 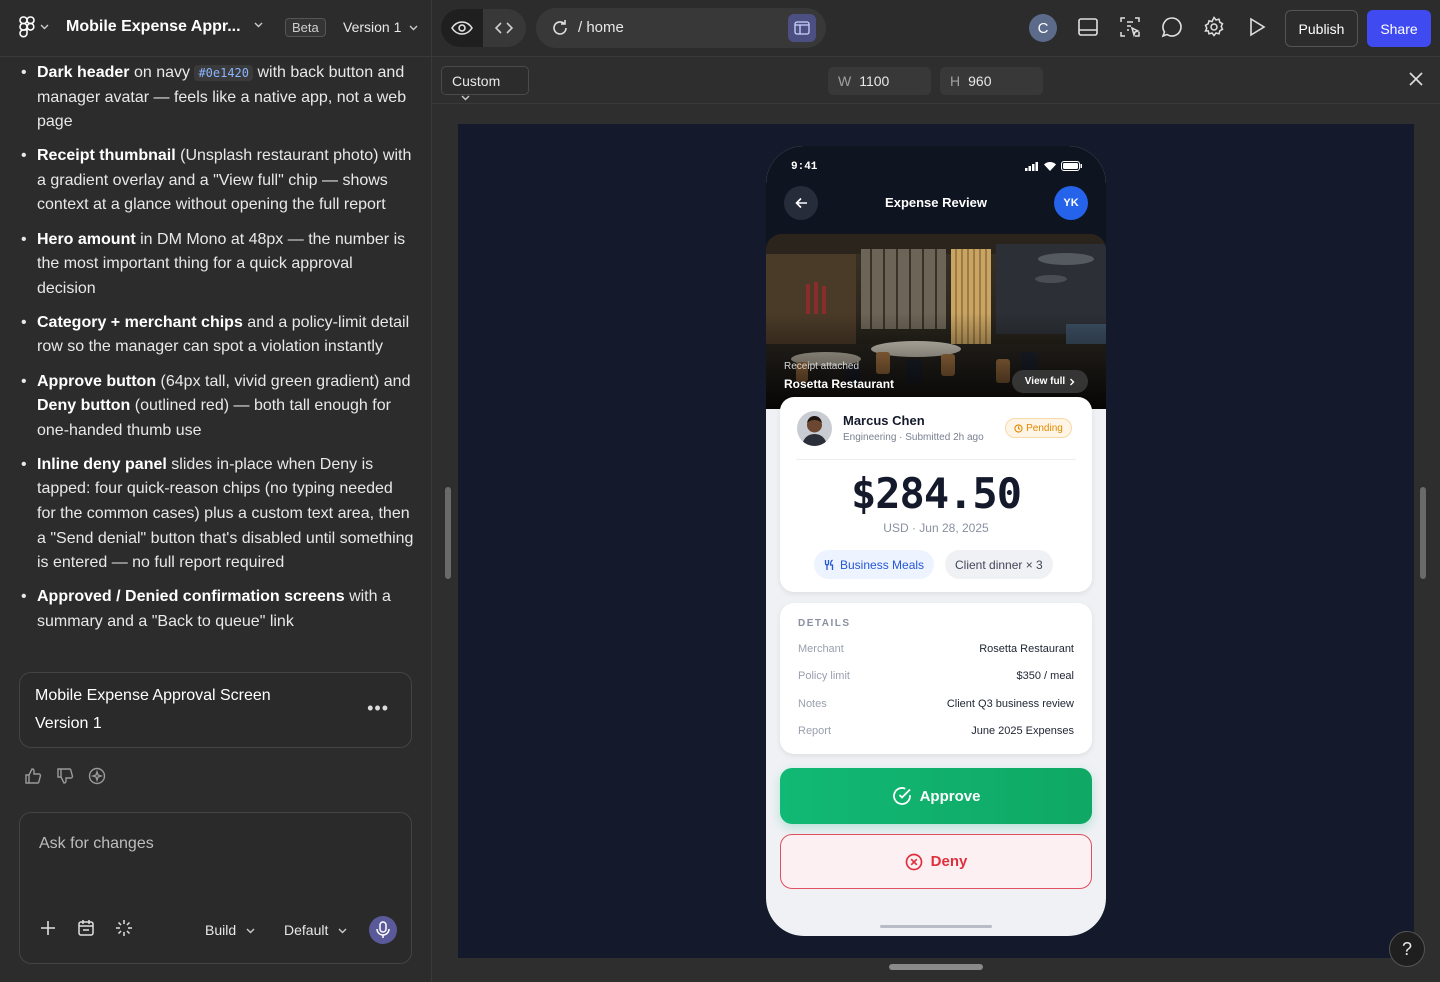 I want to click on help-button: ?, so click(x=1407, y=949).